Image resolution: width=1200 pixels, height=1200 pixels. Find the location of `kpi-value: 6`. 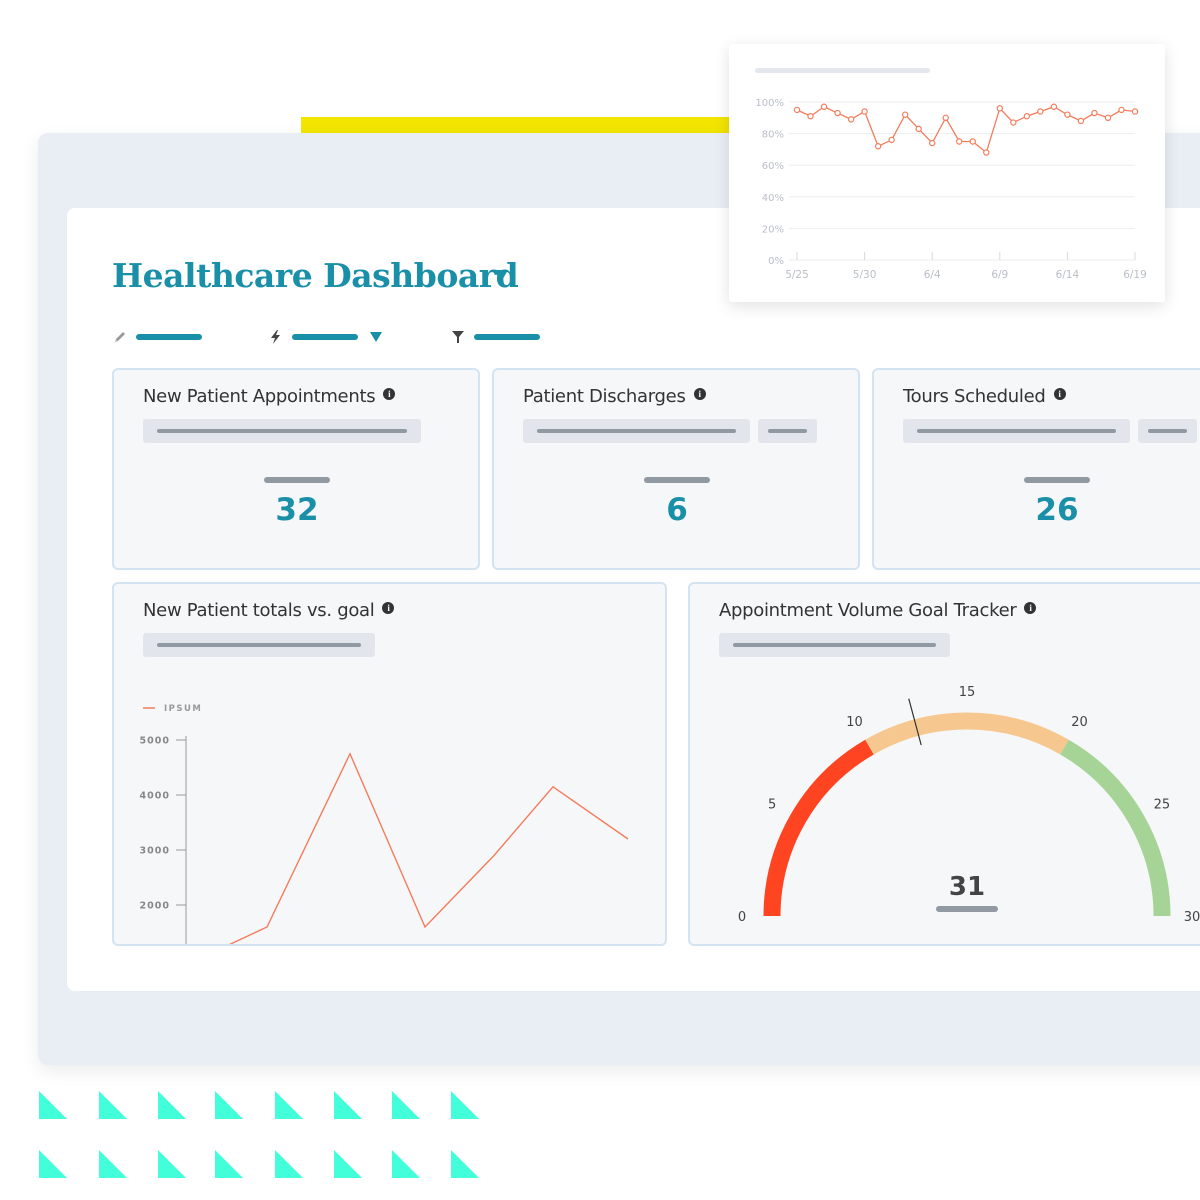

kpi-value: 6 is located at coordinates (677, 510).